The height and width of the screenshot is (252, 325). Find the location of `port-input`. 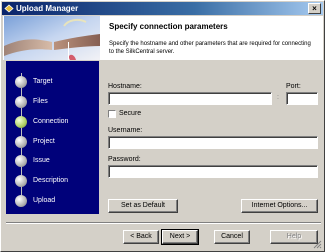

port-input is located at coordinates (302, 98).